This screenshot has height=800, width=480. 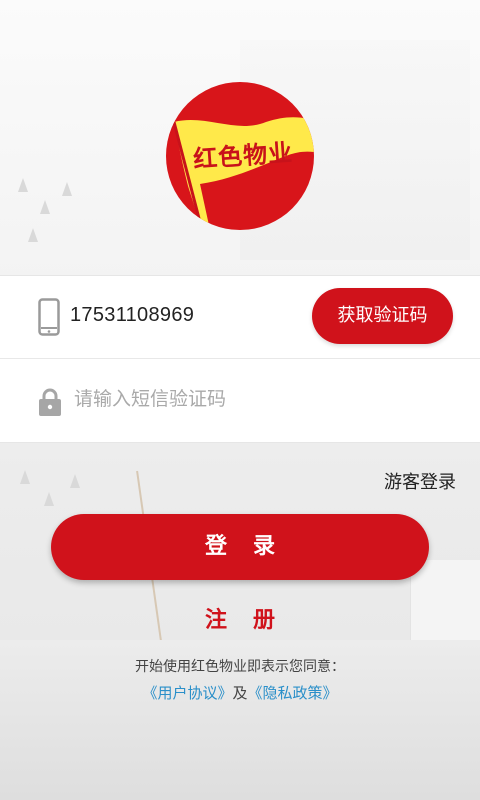 I want to click on user-agreement-link: 《用户协议》, so click(x=187, y=693).